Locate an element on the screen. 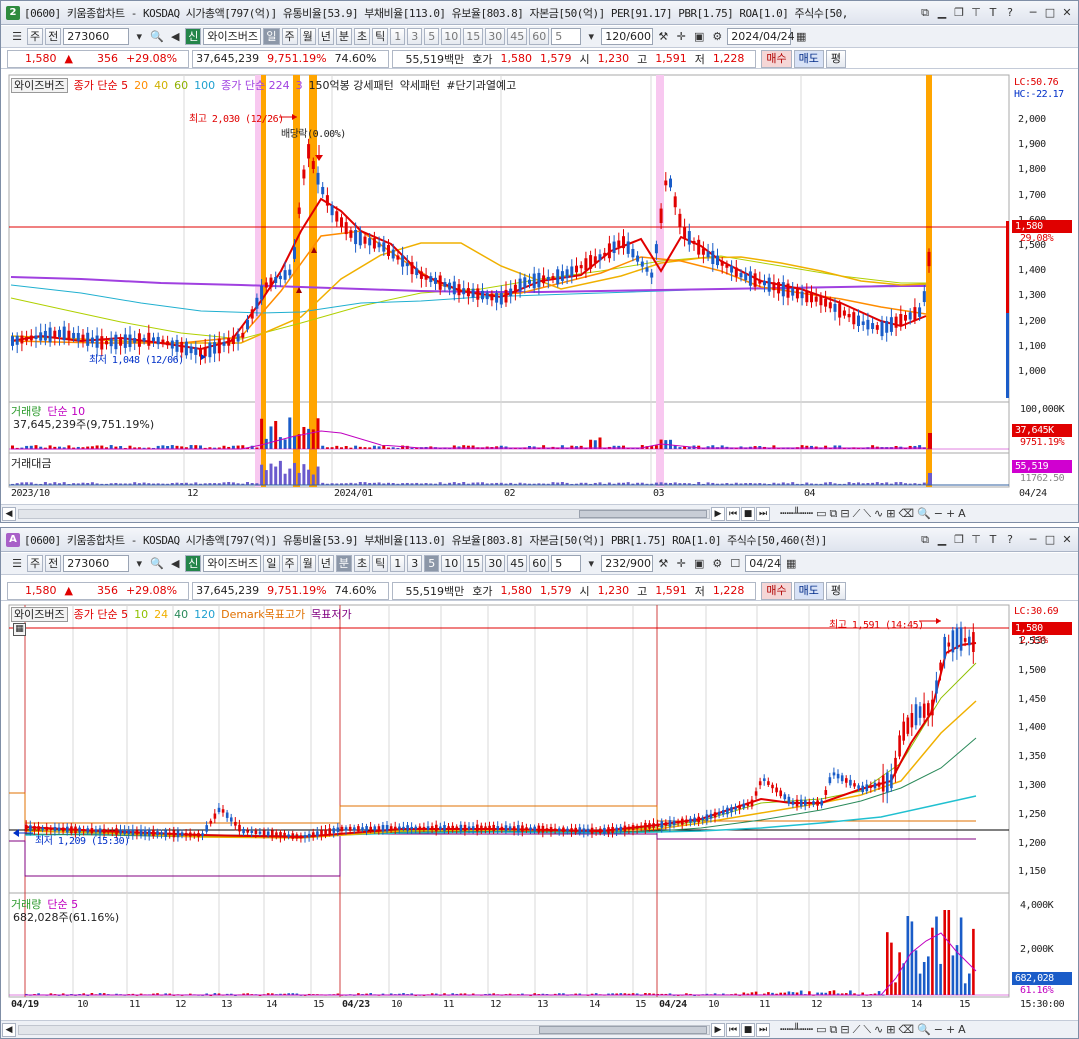 The width and height of the screenshot is (1079, 1039). legend-stock: 와이즈버즈 is located at coordinates (39, 85).